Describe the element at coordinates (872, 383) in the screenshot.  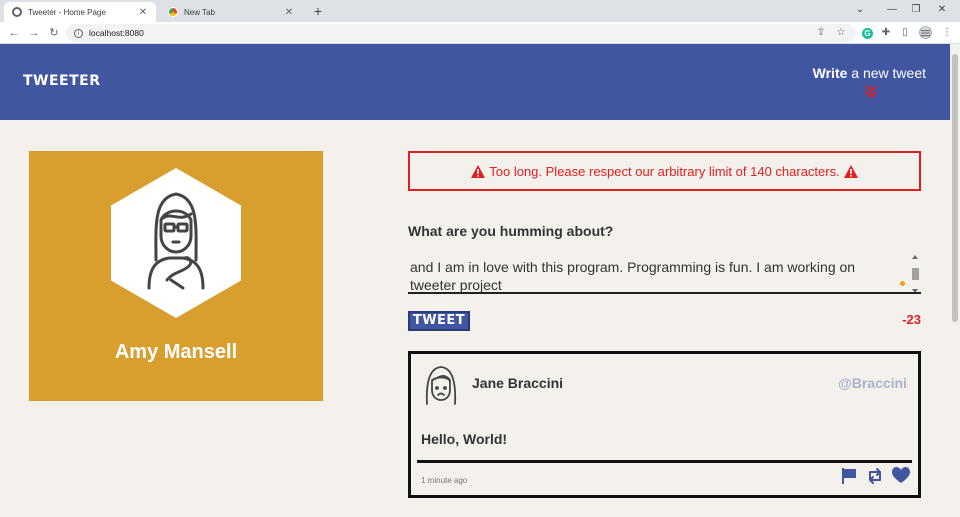
I see `tweet-author-handle: @Braccini` at that location.